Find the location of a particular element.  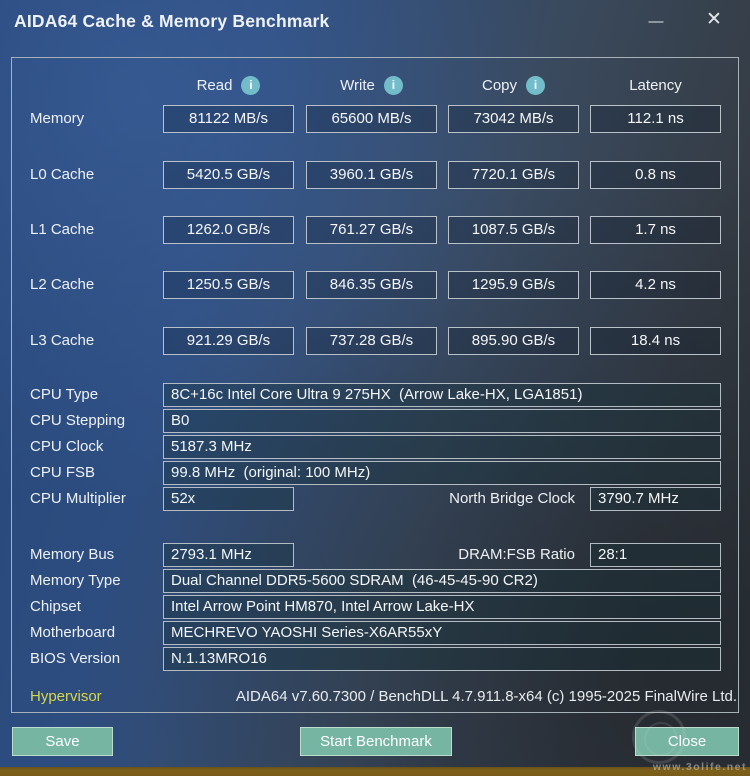

row-label-l3-cache: L3 Cache is located at coordinates (62, 340).